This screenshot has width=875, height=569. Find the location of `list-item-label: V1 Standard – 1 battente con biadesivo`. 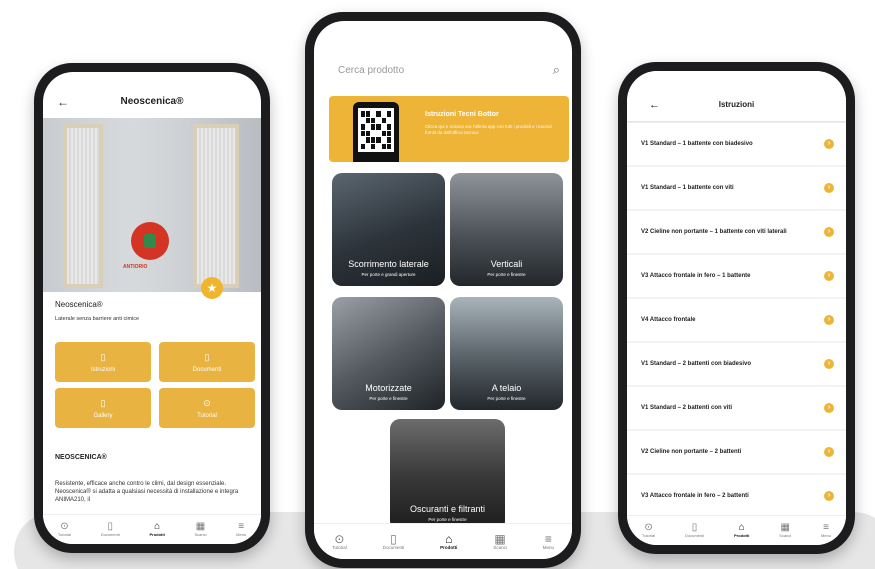

list-item-label: V1 Standard – 1 battente con biadesivo is located at coordinates (697, 144).